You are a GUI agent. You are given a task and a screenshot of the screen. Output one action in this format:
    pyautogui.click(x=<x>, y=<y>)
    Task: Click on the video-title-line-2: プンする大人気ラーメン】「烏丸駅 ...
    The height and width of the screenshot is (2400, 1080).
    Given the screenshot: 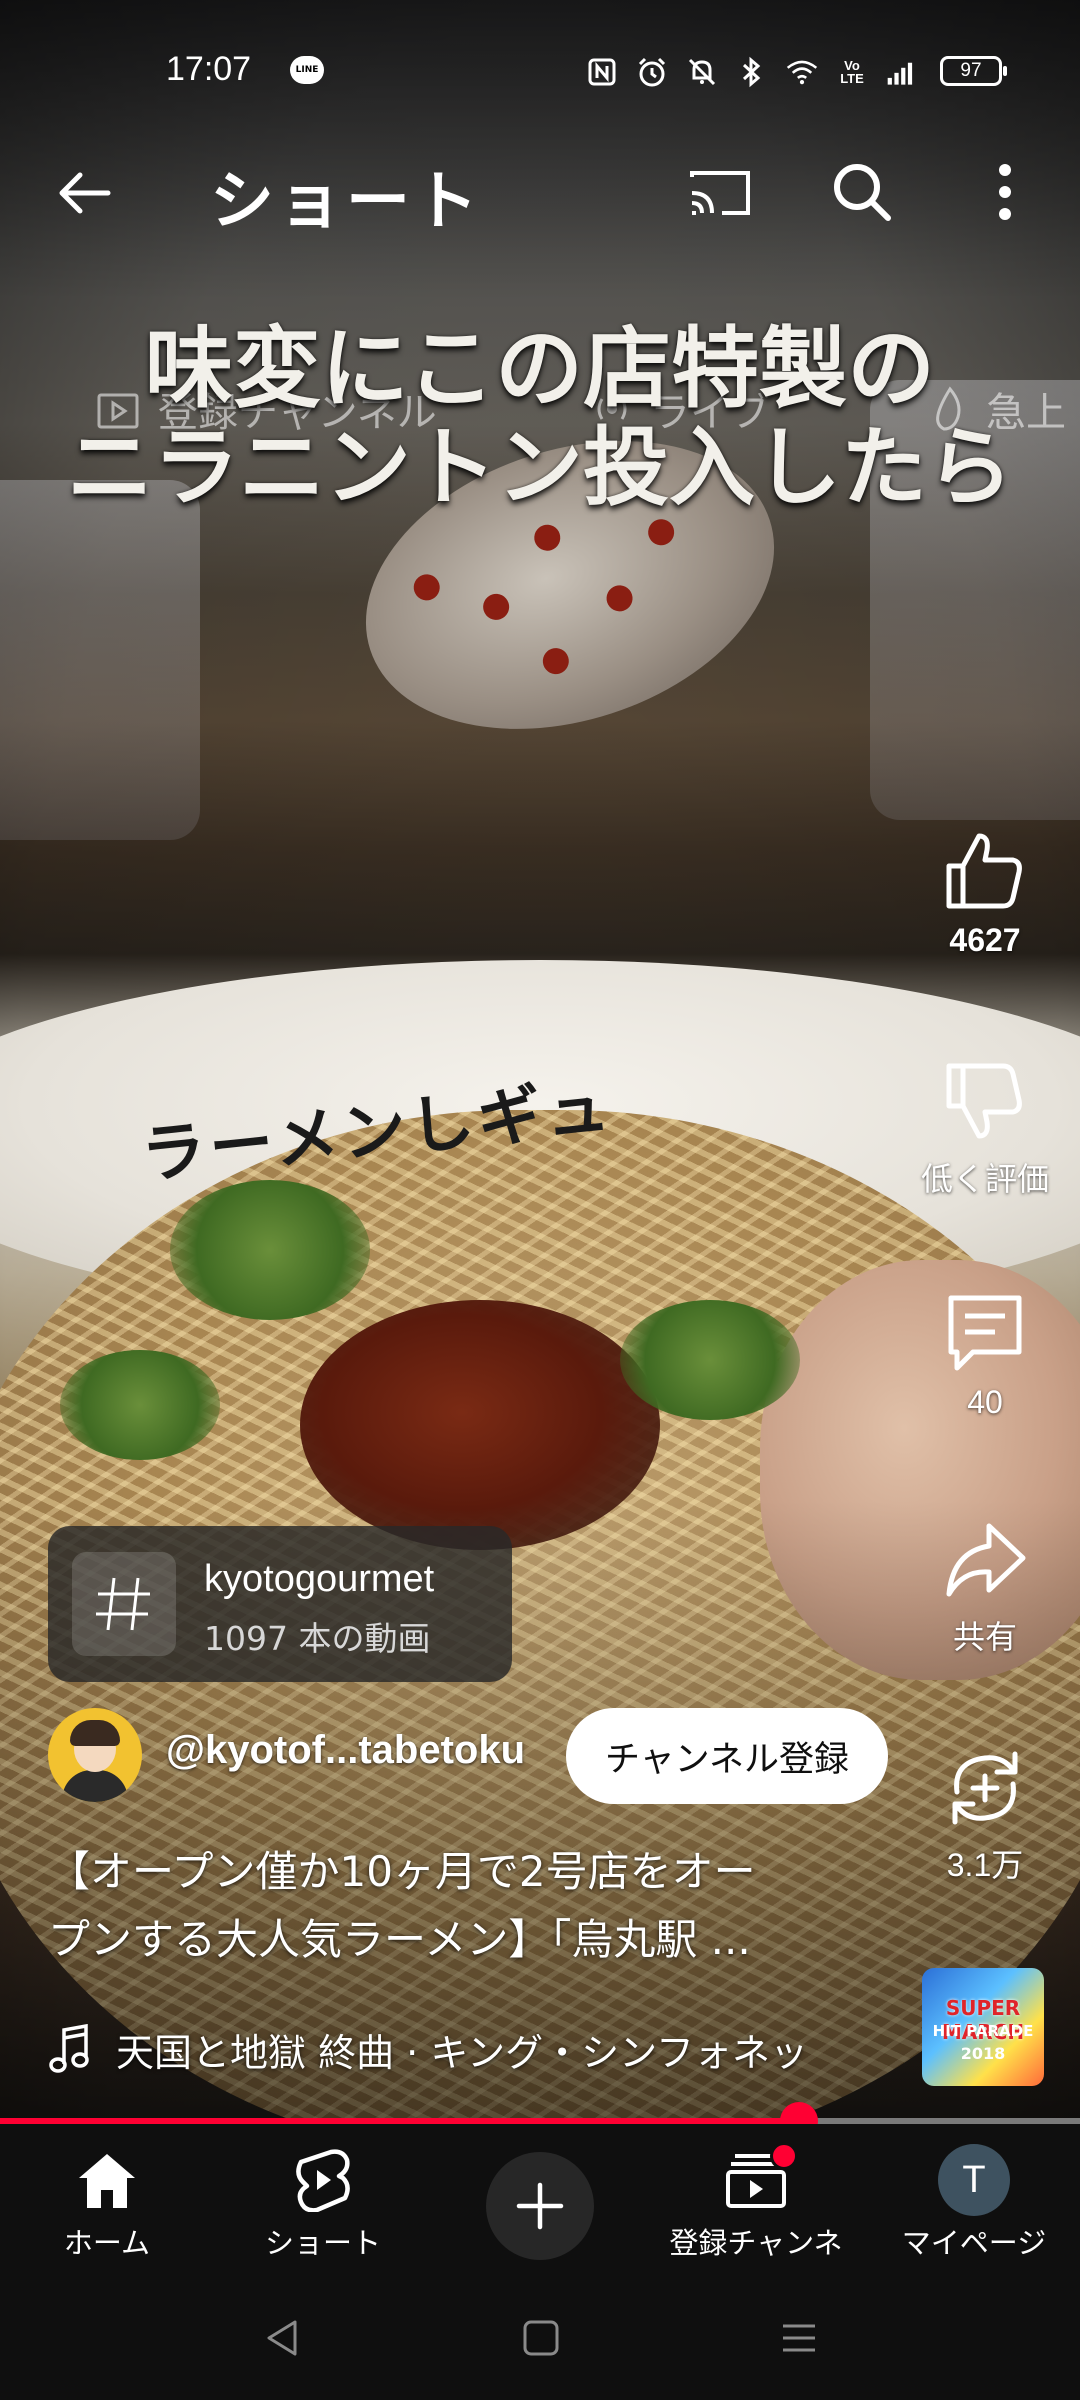 What is the action you would take?
    pyautogui.click(x=399, y=1939)
    